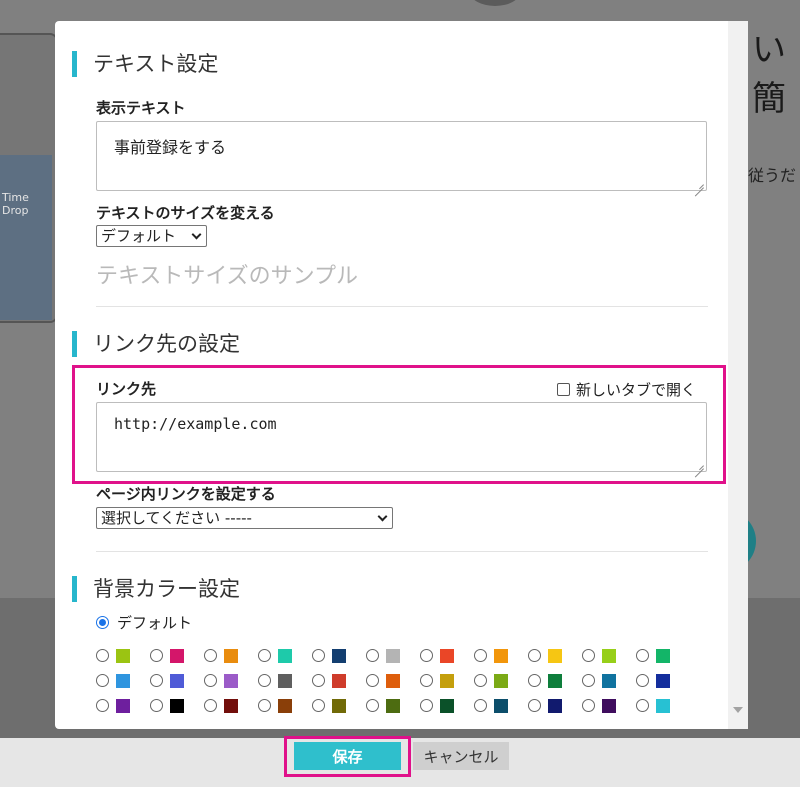 This screenshot has width=800, height=787. What do you see at coordinates (151, 236) in the screenshot?
I see `text-size-select: デフォルト` at bounding box center [151, 236].